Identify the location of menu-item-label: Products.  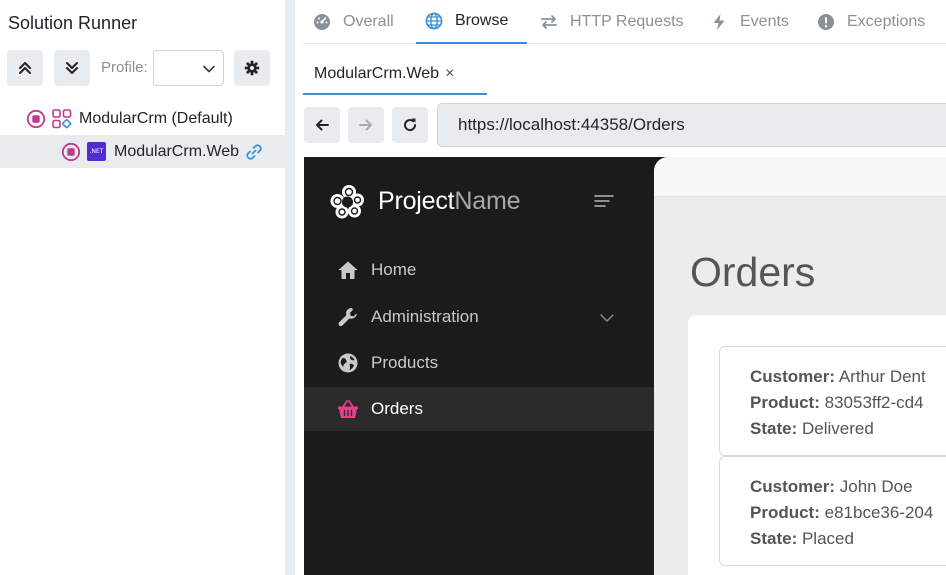
(405, 362).